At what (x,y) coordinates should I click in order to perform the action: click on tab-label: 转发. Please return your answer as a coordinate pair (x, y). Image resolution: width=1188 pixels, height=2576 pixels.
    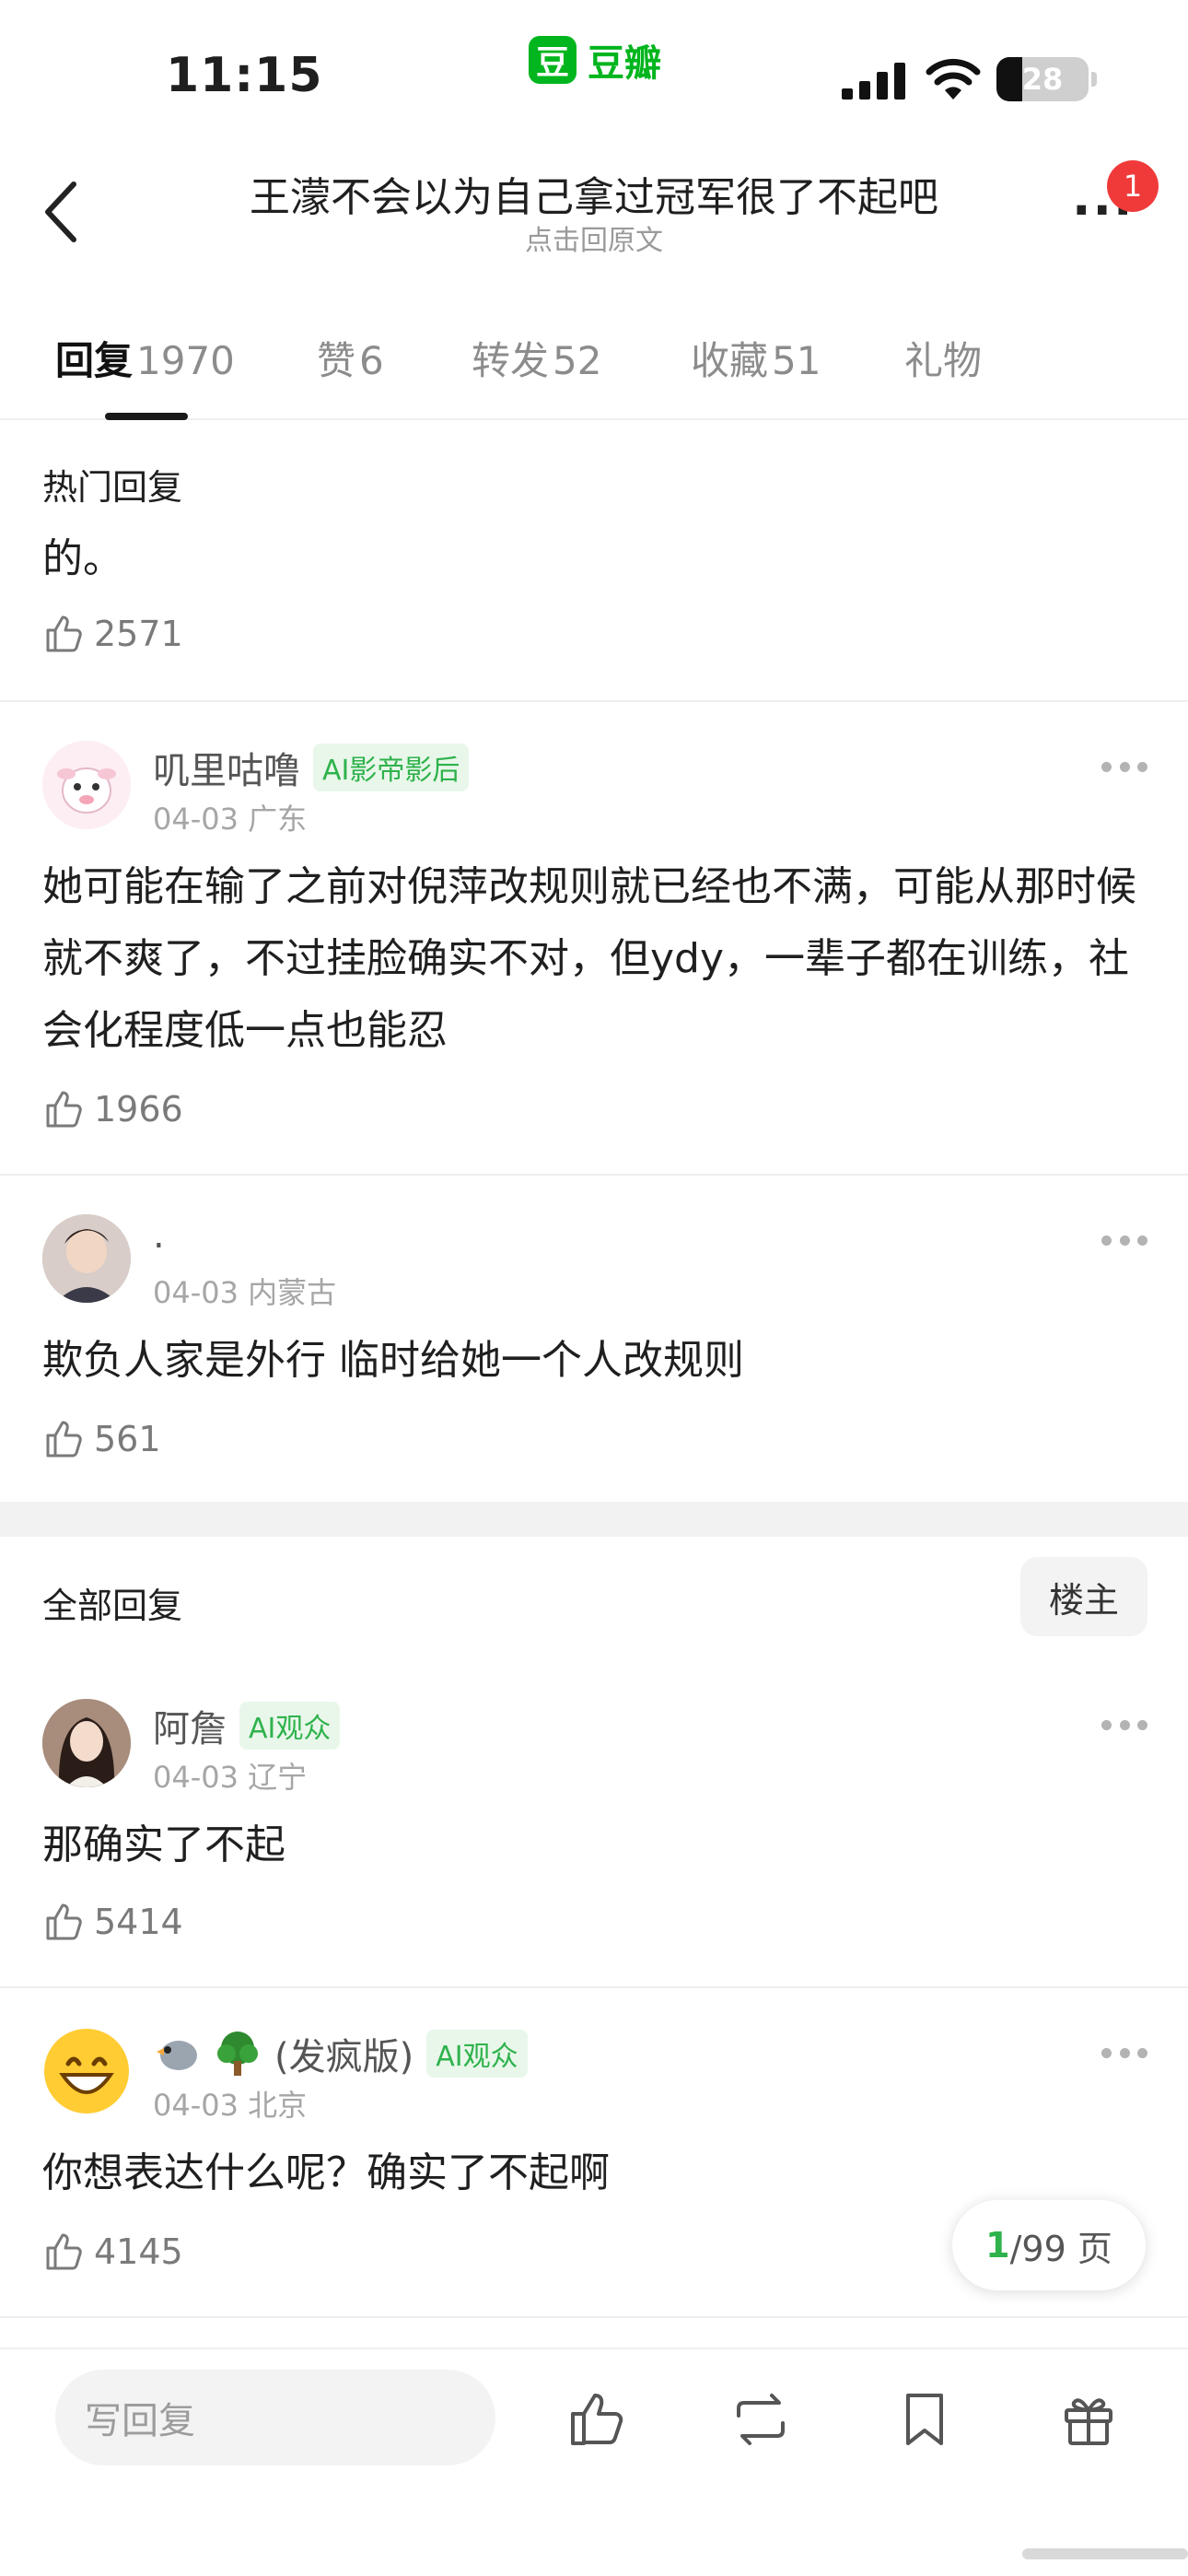
    Looking at the image, I should click on (511, 360).